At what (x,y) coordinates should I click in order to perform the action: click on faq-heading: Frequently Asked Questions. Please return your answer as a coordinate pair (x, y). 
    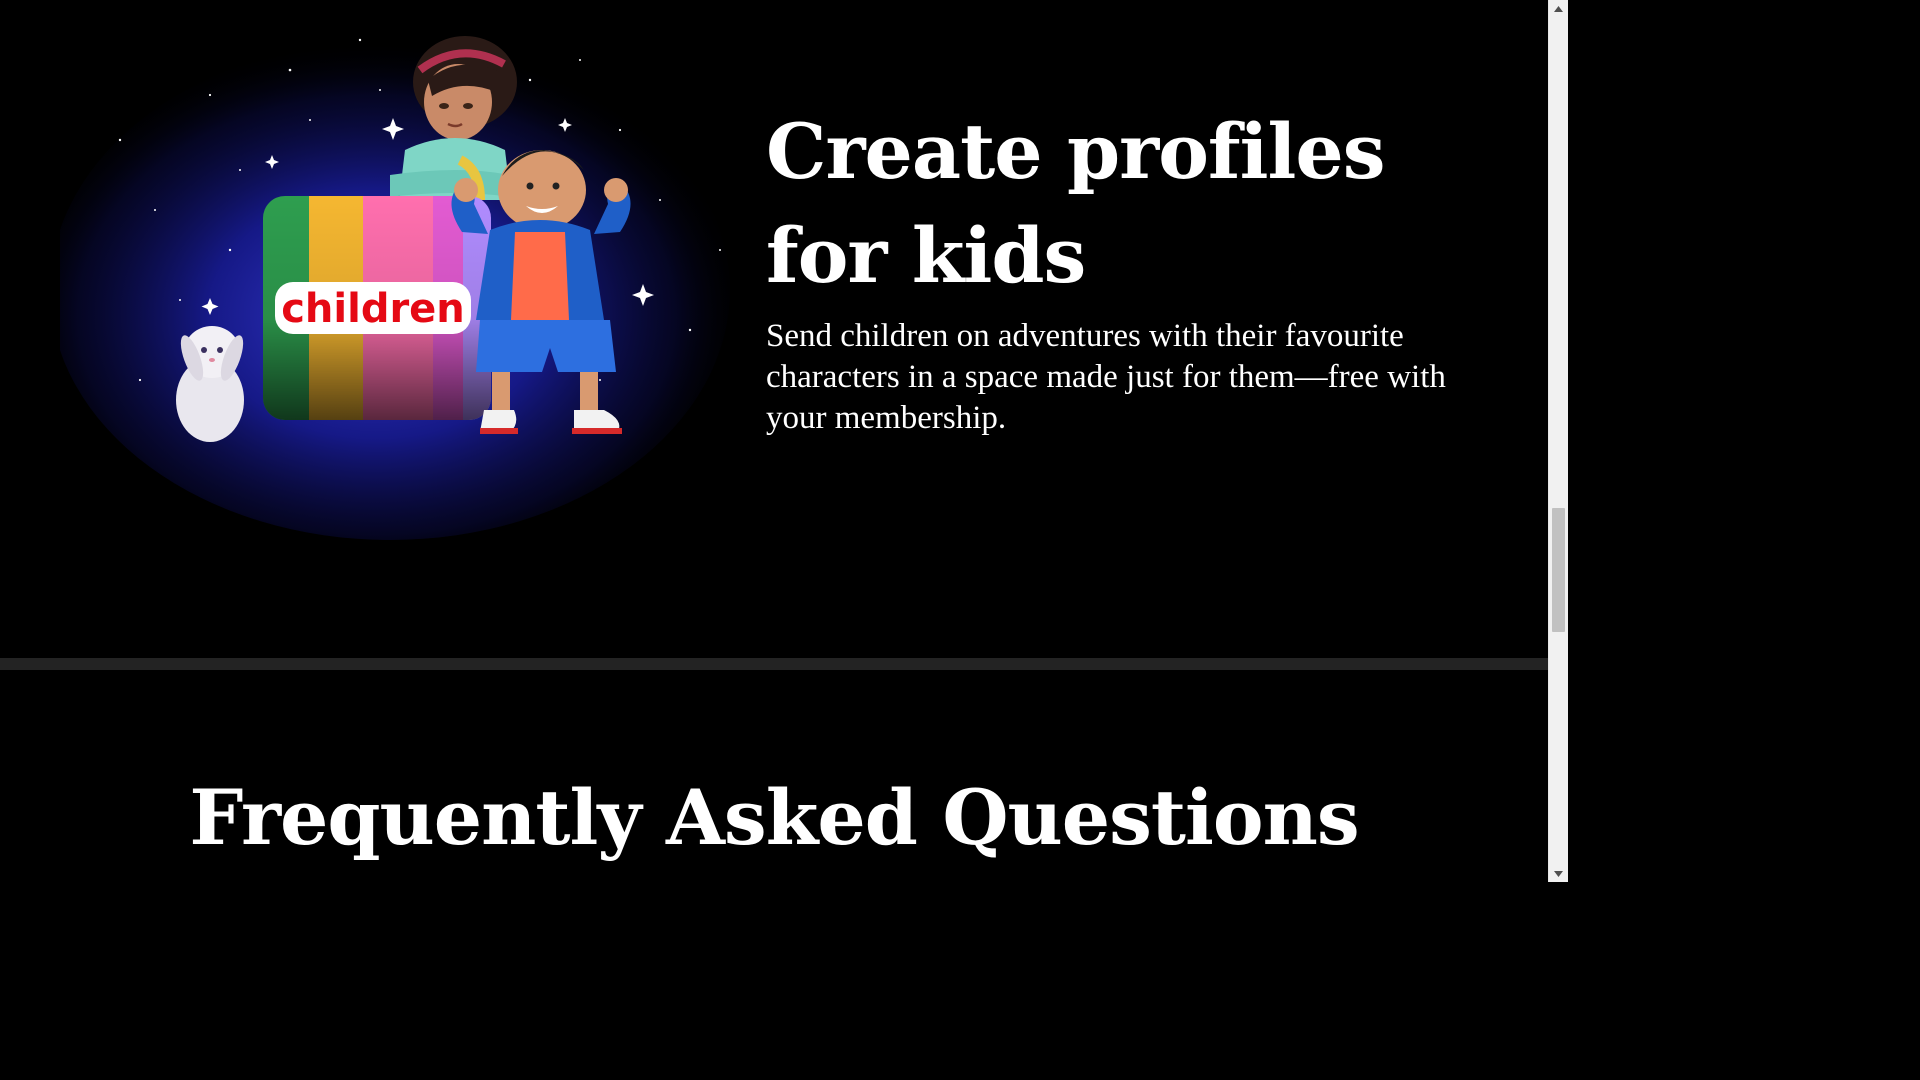
    Looking at the image, I should click on (774, 817).